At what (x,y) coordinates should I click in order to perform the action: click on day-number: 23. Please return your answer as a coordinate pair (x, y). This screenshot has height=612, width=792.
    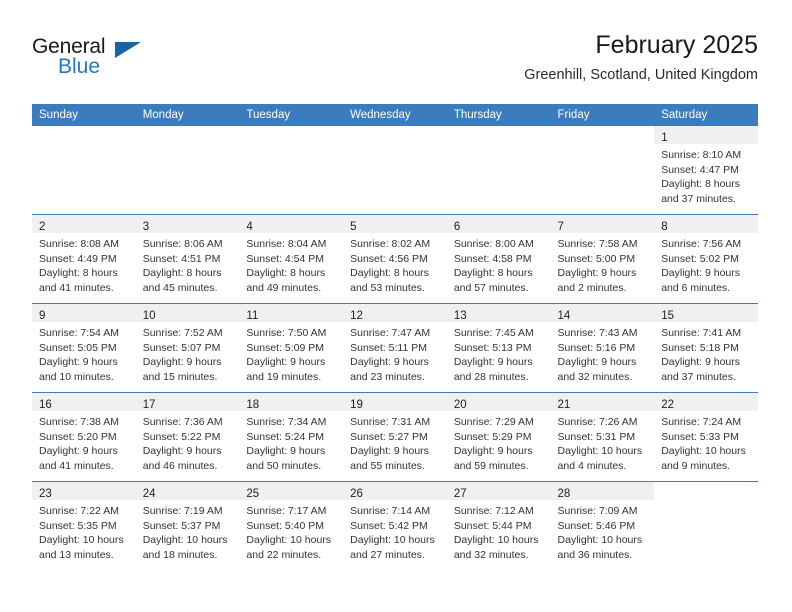
    Looking at the image, I should click on (45, 494).